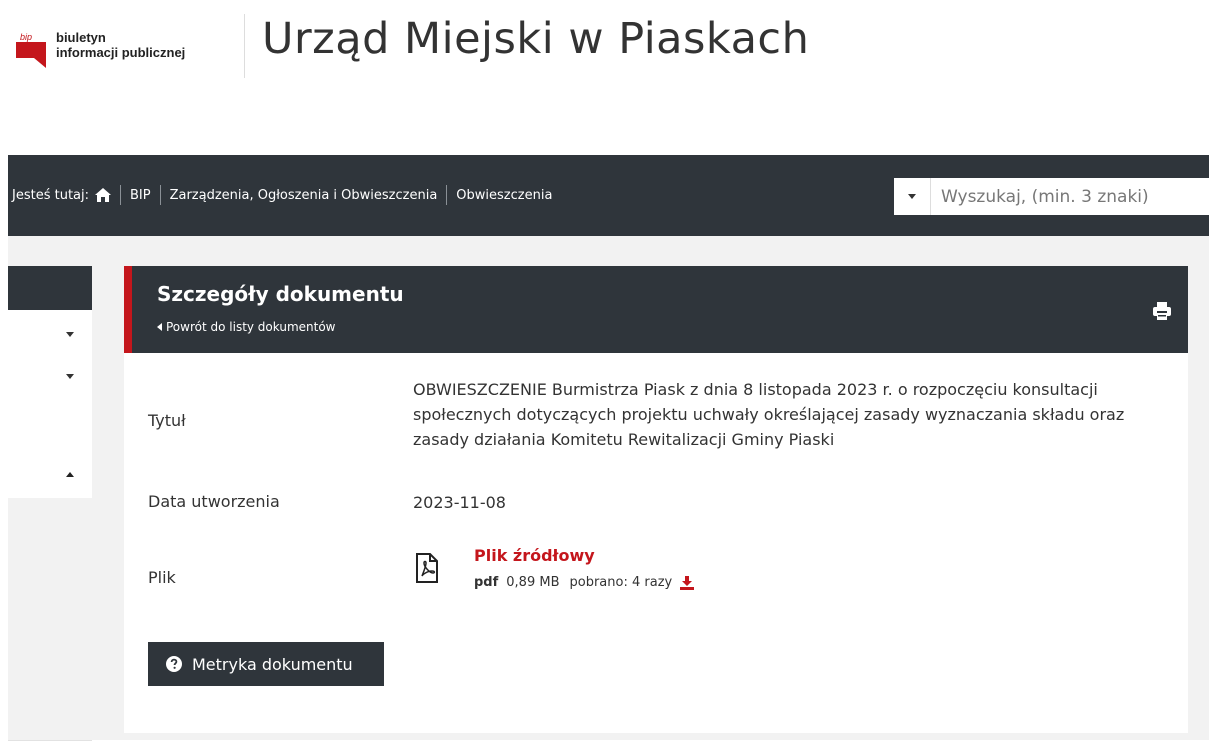 The width and height of the screenshot is (1209, 741). Describe the element at coordinates (486, 582) in the screenshot. I see `file-extension: pdf` at that location.